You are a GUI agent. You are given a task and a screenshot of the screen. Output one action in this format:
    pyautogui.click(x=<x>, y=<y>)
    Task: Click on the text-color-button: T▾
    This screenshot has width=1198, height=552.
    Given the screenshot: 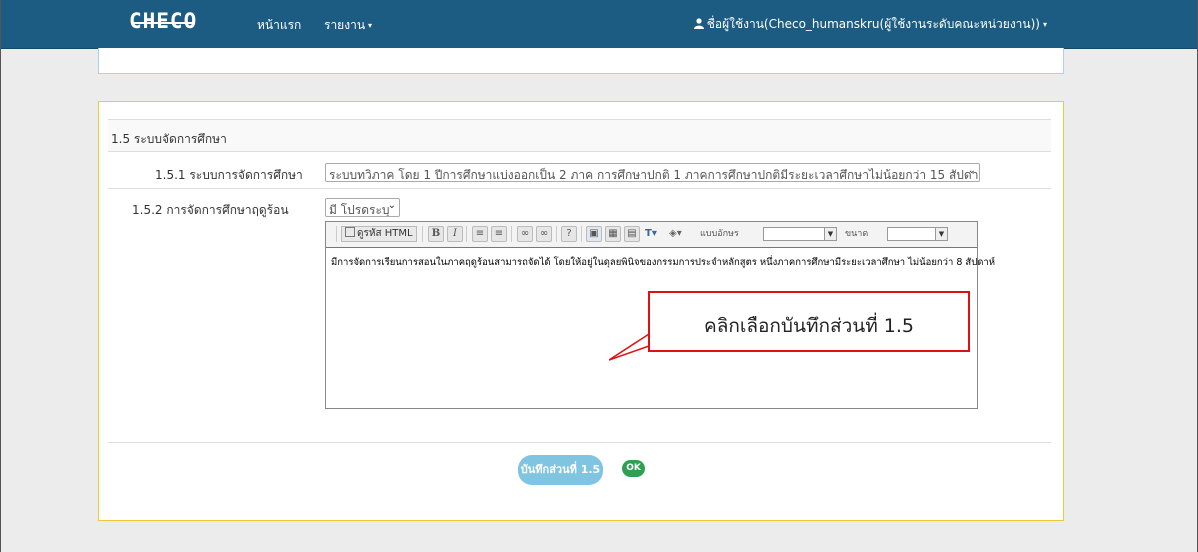 What is the action you would take?
    pyautogui.click(x=651, y=234)
    